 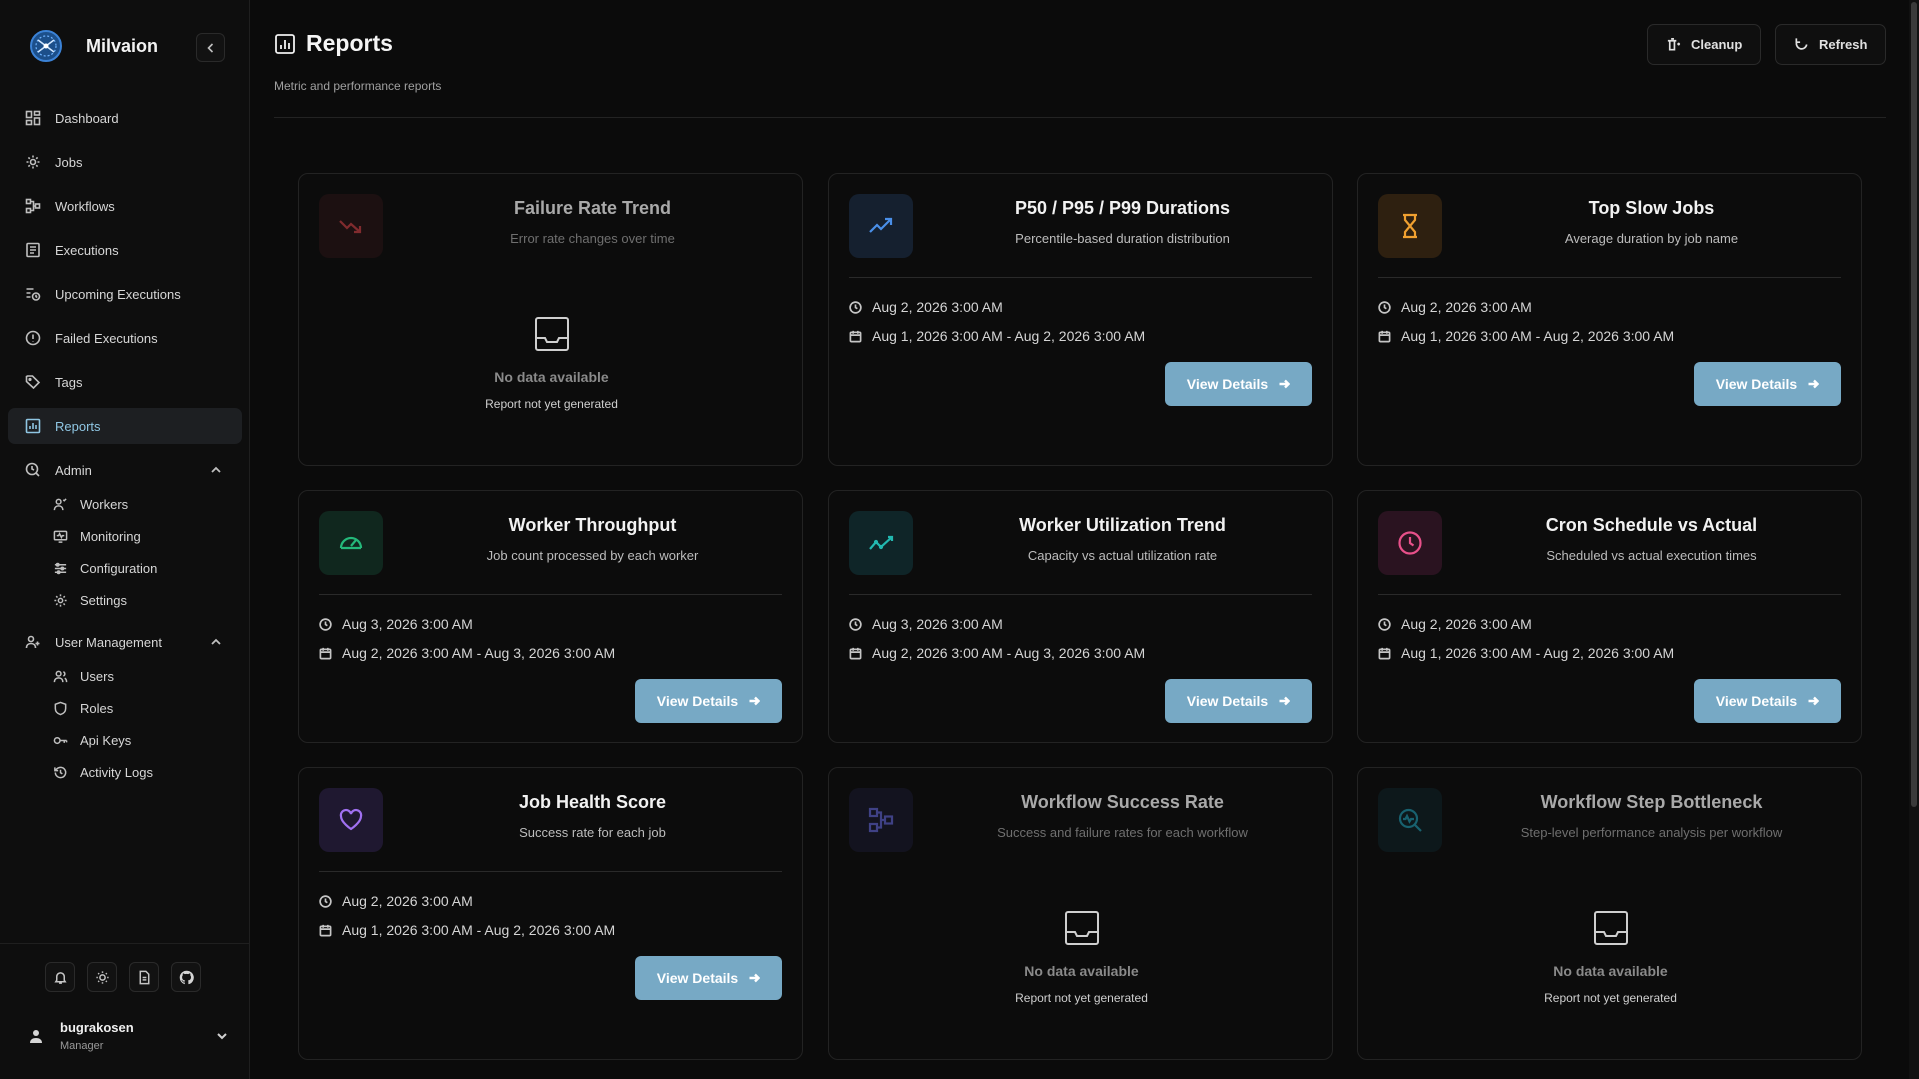 What do you see at coordinates (82, 1046) in the screenshot?
I see `user-role: Manager` at bounding box center [82, 1046].